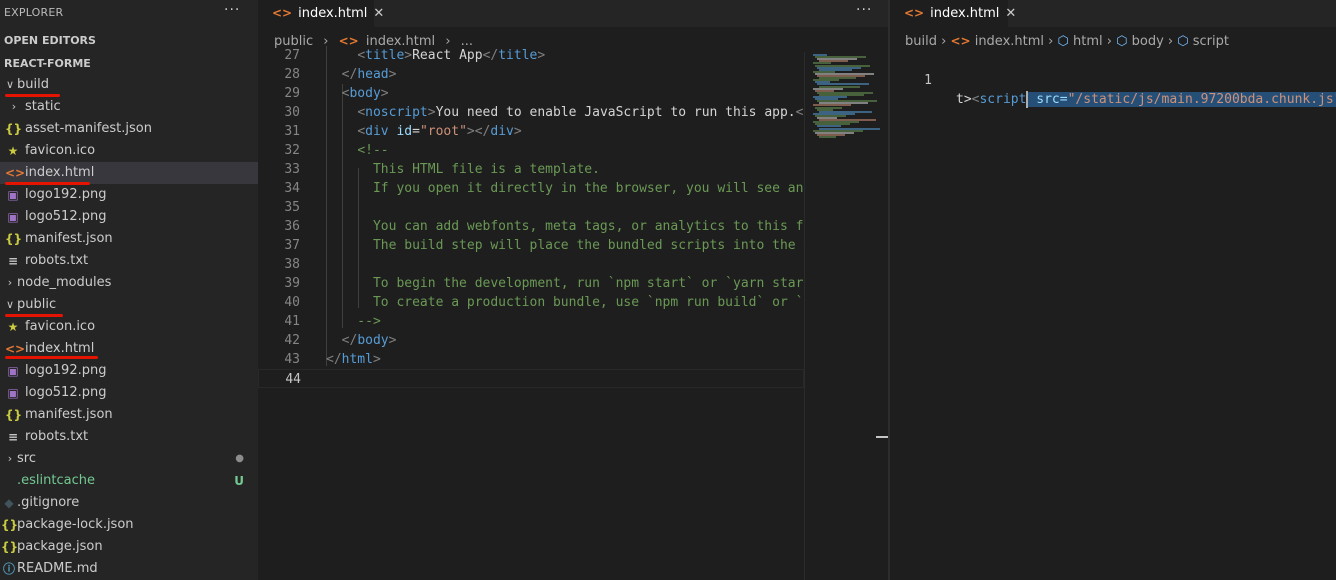 The width and height of the screenshot is (1336, 580). Describe the element at coordinates (129, 459) in the screenshot. I see `tree-item: › src ●` at that location.